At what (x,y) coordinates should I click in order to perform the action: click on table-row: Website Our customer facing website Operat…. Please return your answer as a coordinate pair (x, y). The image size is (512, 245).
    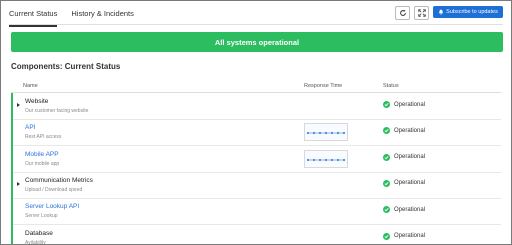
    Looking at the image, I should click on (257, 106).